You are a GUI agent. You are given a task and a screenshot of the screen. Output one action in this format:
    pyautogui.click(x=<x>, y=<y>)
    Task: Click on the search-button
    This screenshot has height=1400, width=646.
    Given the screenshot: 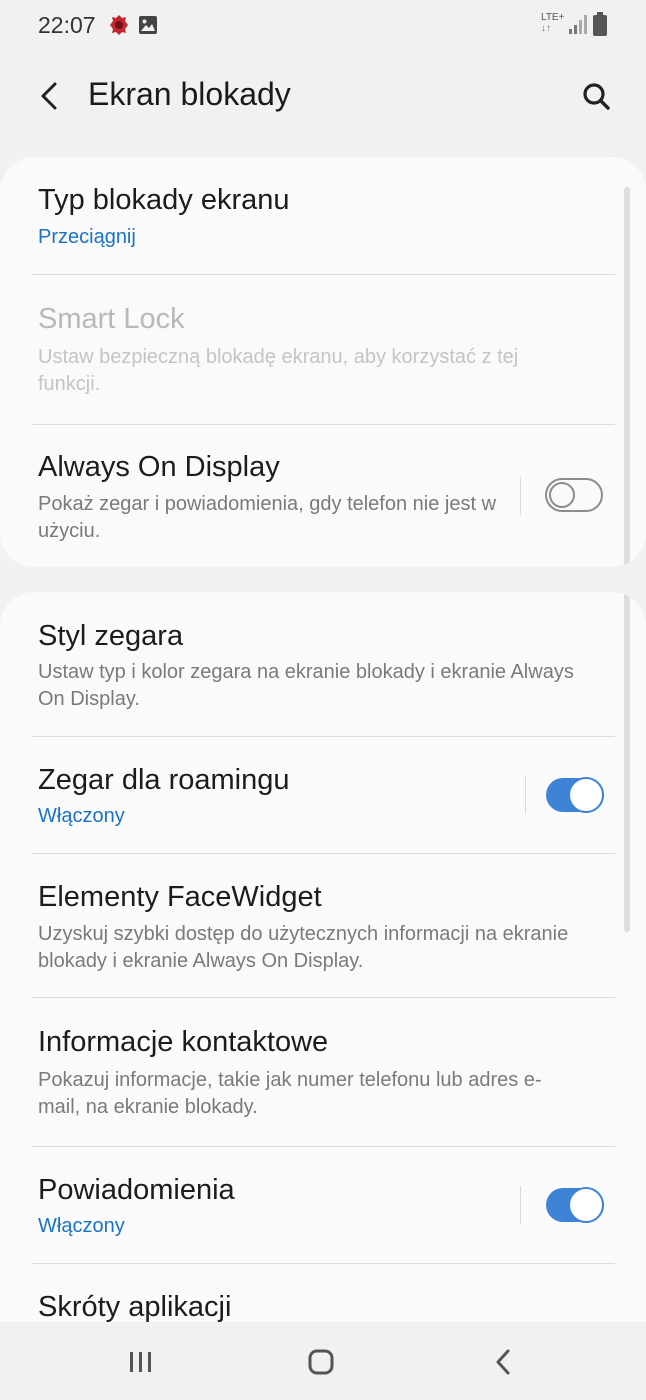 What is the action you would take?
    pyautogui.click(x=596, y=96)
    